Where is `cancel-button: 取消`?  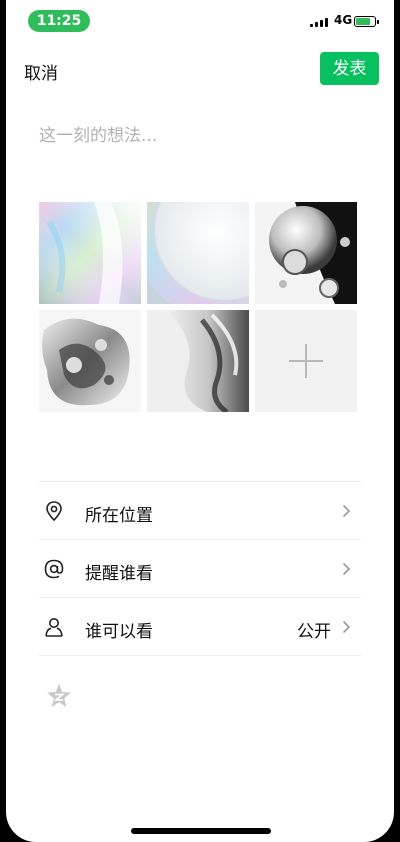
cancel-button: 取消 is located at coordinates (41, 71).